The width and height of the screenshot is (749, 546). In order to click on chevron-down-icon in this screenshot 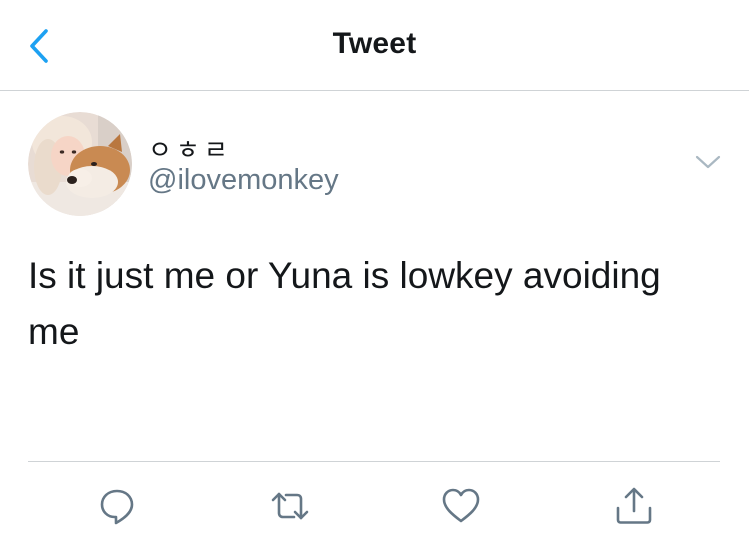, I will do `click(708, 162)`.